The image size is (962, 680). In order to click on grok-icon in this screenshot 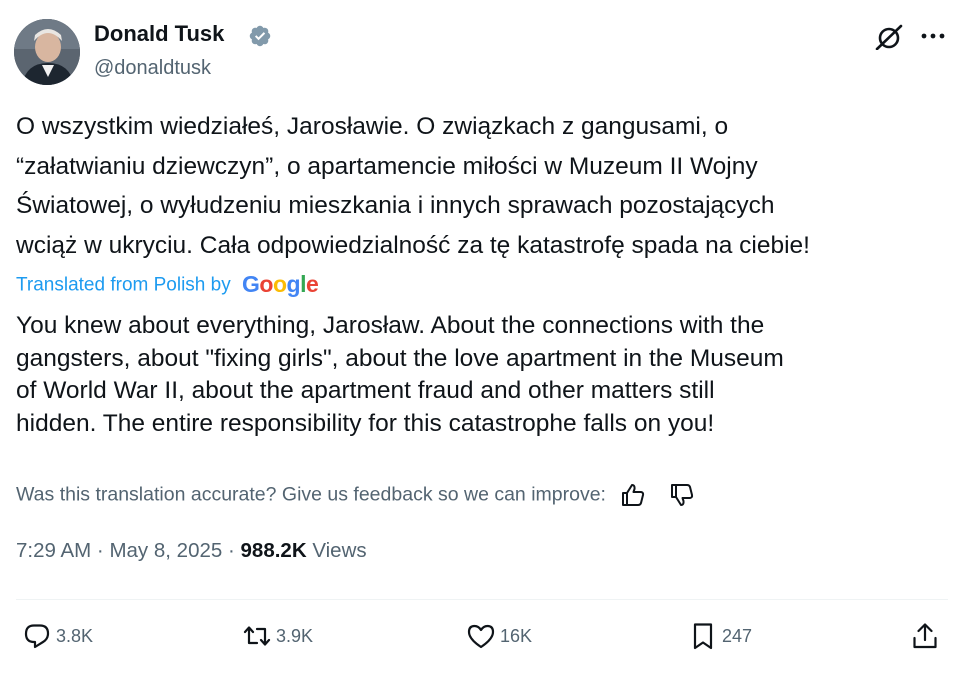, I will do `click(890, 37)`.